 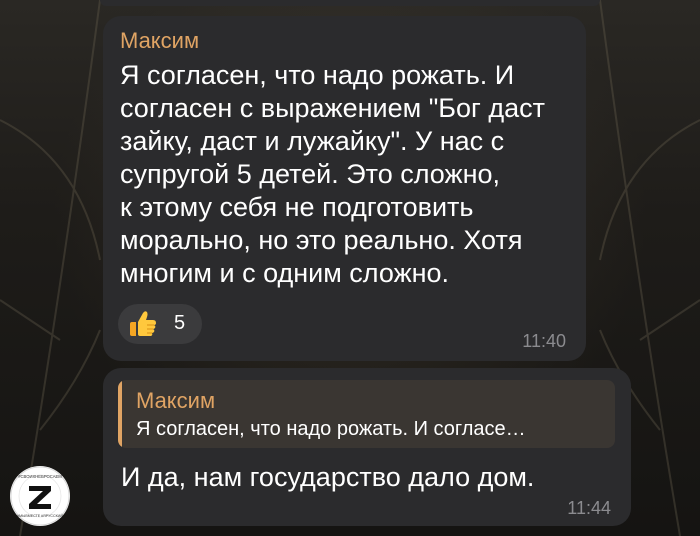 What do you see at coordinates (544, 341) in the screenshot?
I see `message-time: 11:40` at bounding box center [544, 341].